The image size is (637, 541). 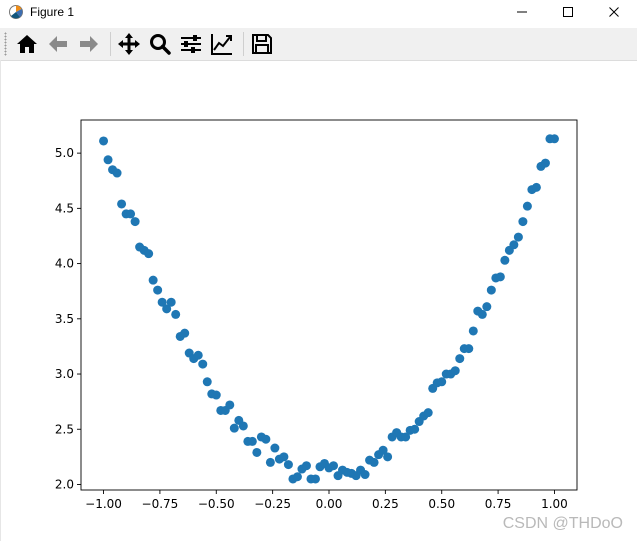 What do you see at coordinates (64, 374) in the screenshot?
I see `y-tick-label: 3.0` at bounding box center [64, 374].